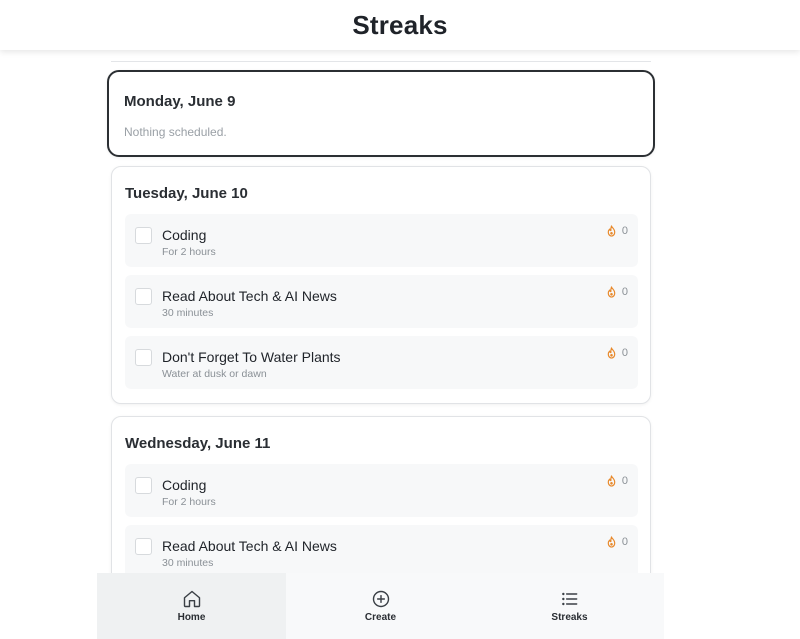 The height and width of the screenshot is (639, 800). Describe the element at coordinates (191, 617) in the screenshot. I see `tab-label: Home` at that location.